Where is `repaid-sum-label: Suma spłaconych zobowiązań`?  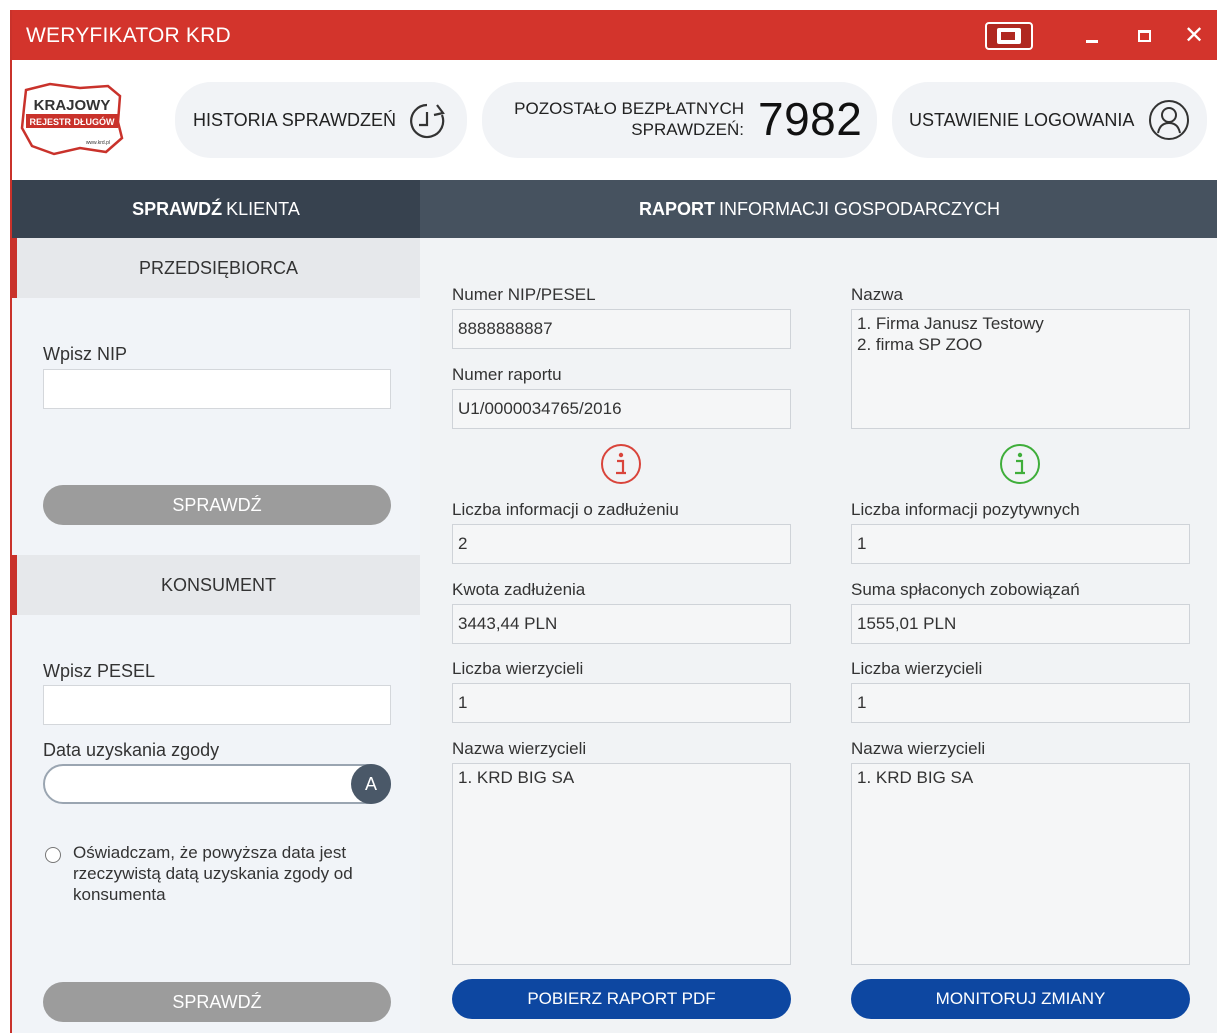 repaid-sum-label: Suma spłaconych zobowiązań is located at coordinates (965, 589).